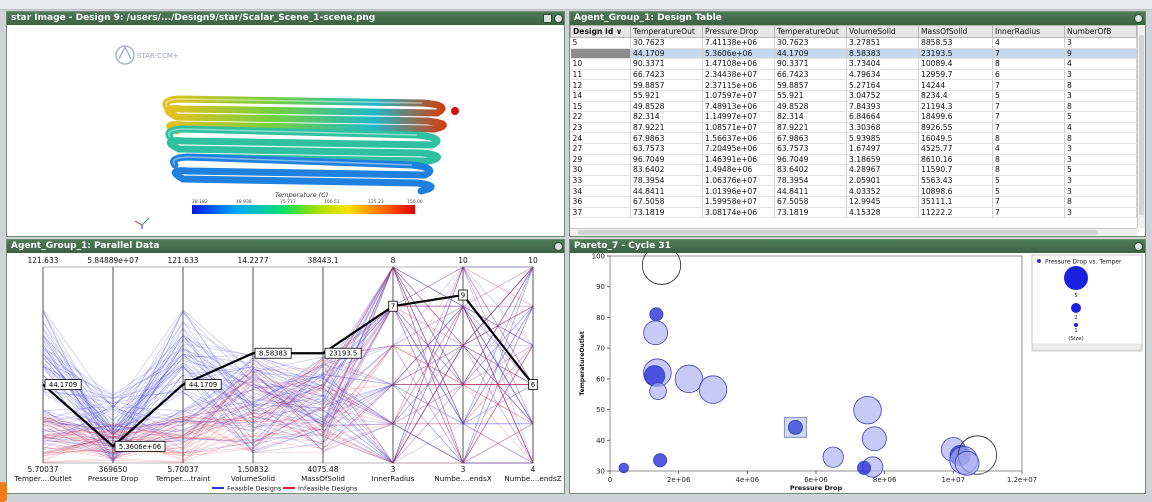 The image size is (1152, 502). I want to click on table-cell: 5.93985, so click(882, 138).